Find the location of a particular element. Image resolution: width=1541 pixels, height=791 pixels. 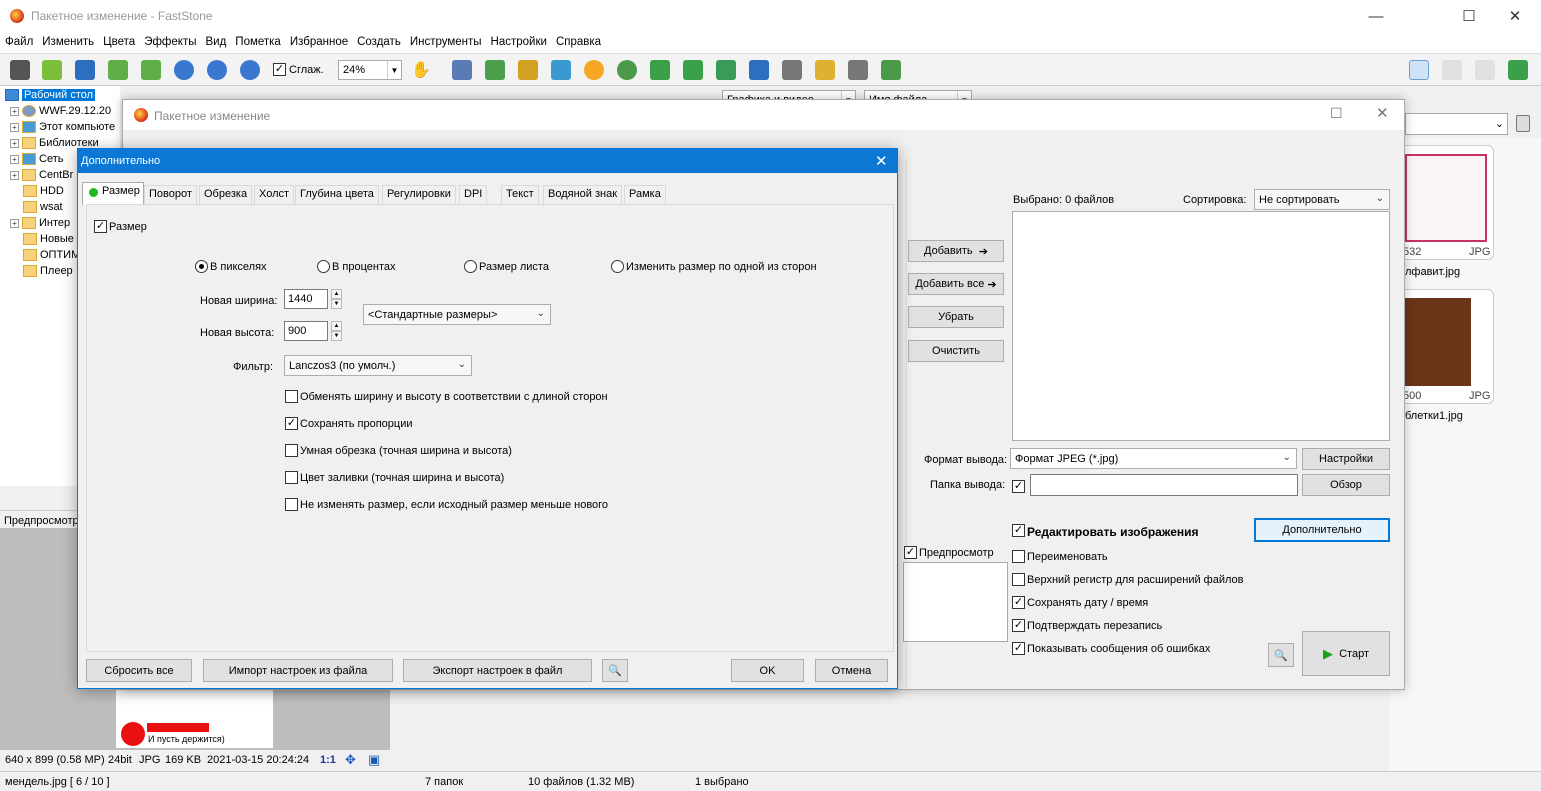

draw-icon is located at coordinates (792, 70).